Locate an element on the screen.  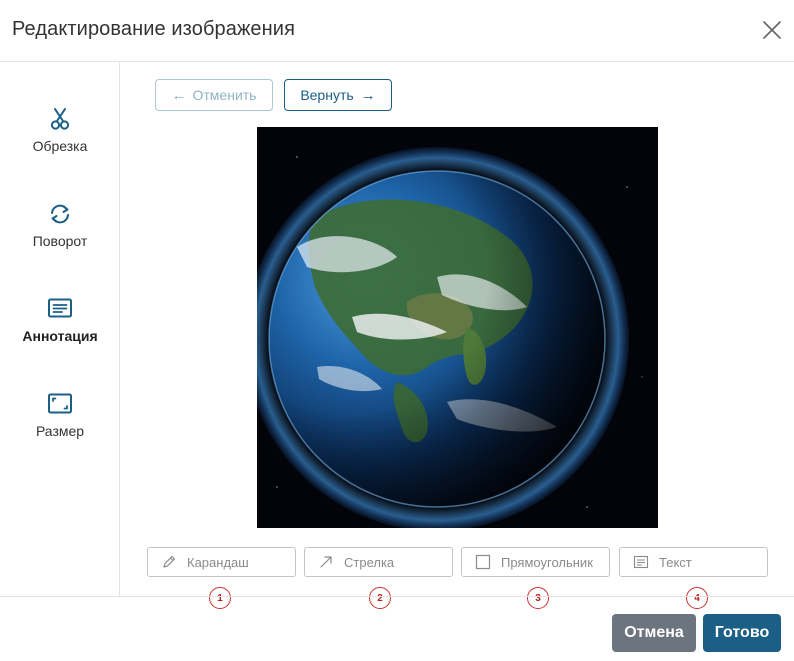
arrow-tool-label: Стрелка is located at coordinates (369, 562).